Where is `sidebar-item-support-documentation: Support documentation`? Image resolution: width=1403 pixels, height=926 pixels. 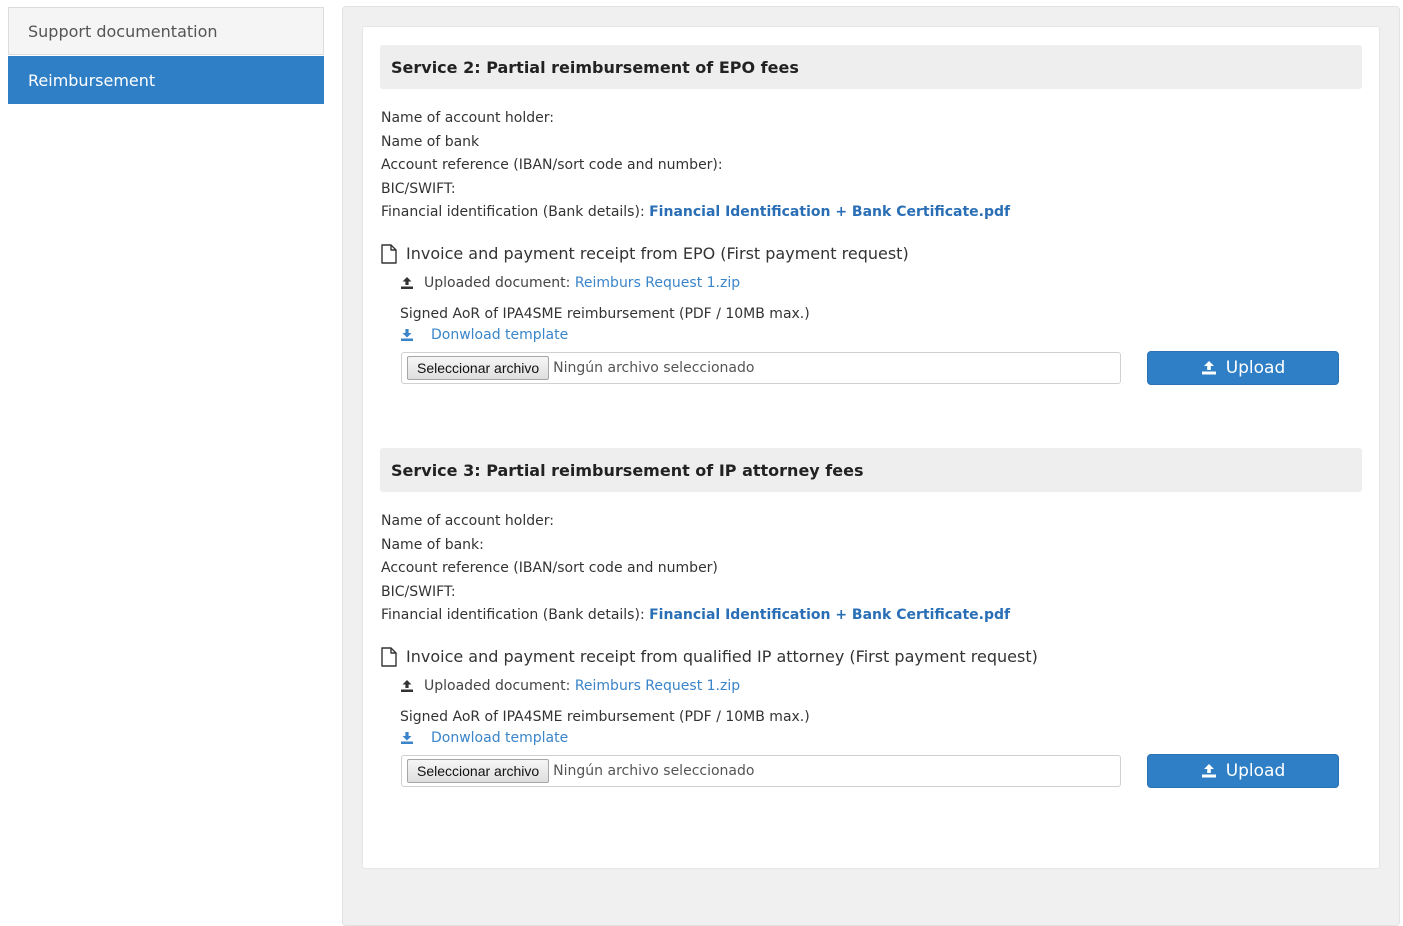
sidebar-item-support-documentation: Support documentation is located at coordinates (166, 31).